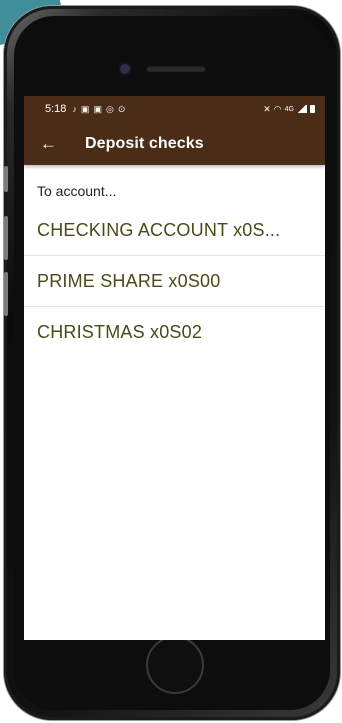  Describe the element at coordinates (125, 69) in the screenshot. I see `front-camera` at that location.